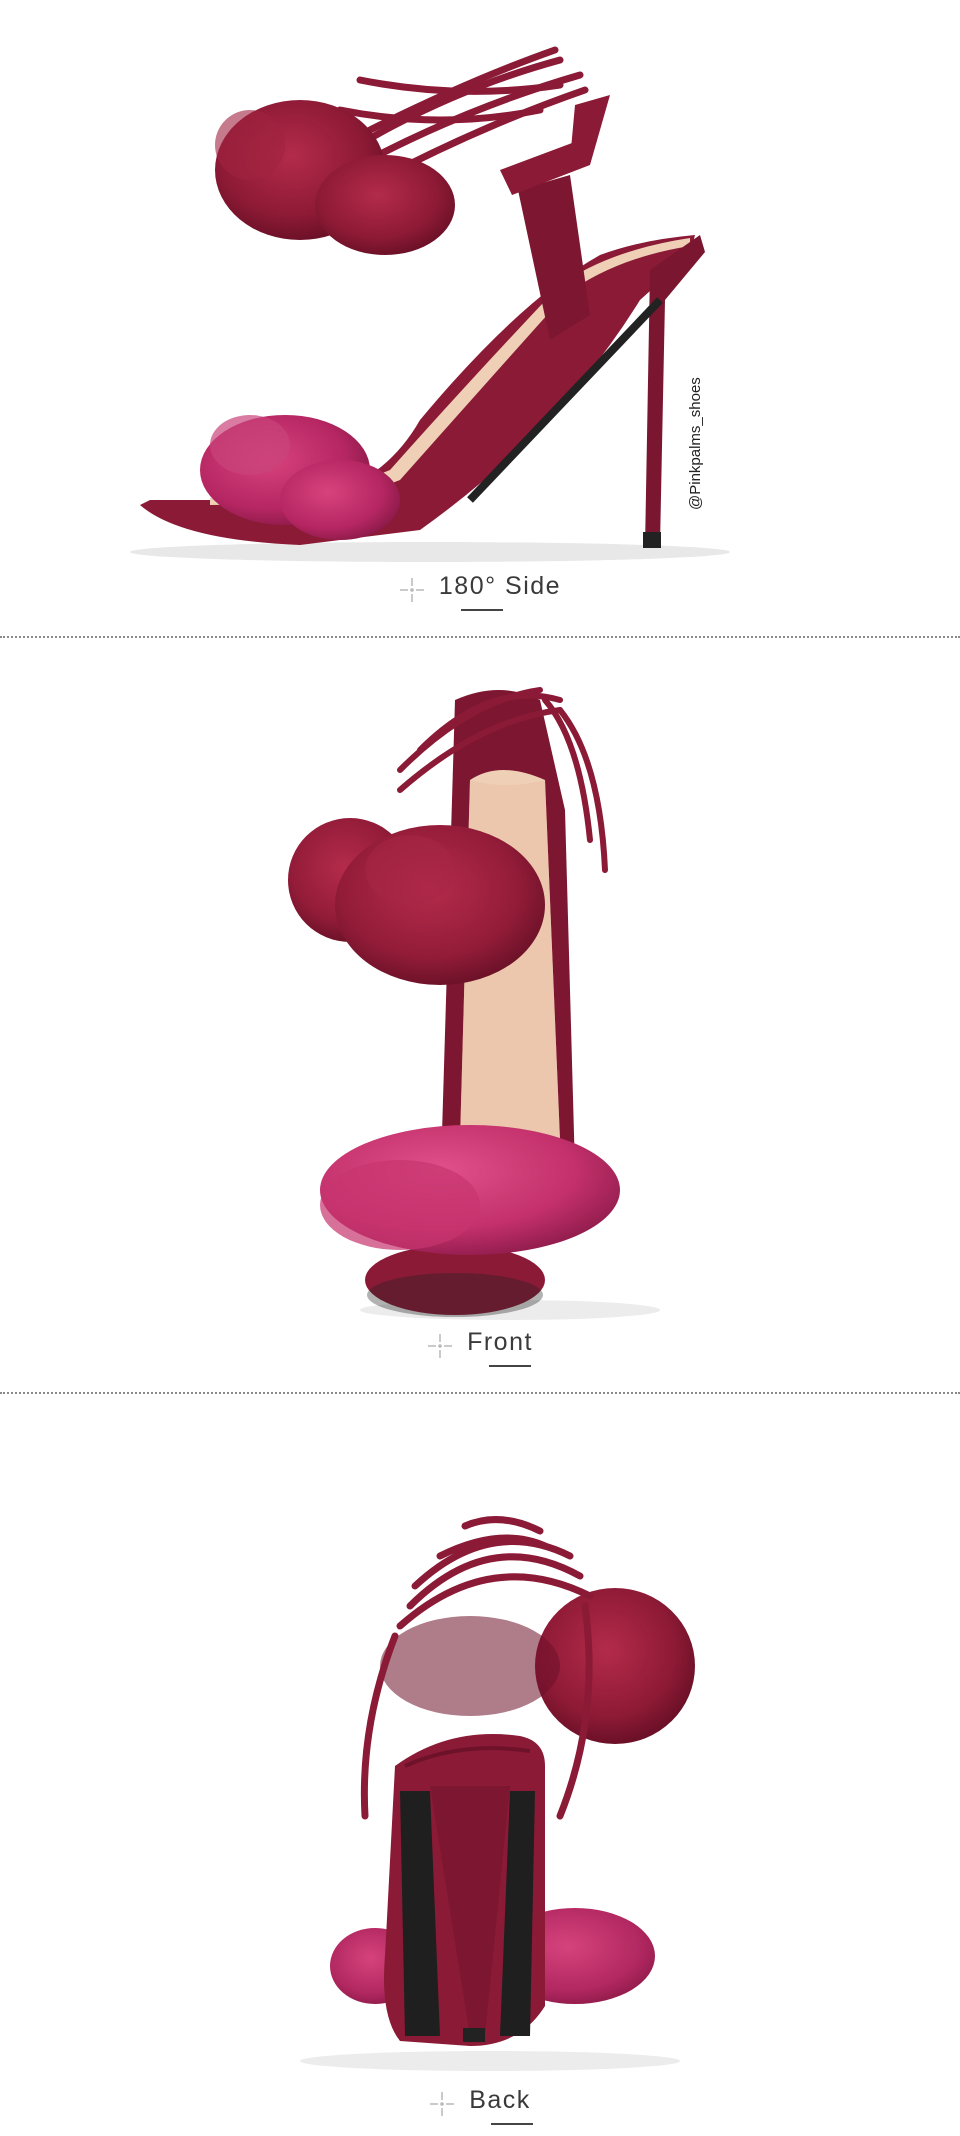 Image resolution: width=960 pixels, height=2136 pixels. Describe the element at coordinates (501, 2105) in the screenshot. I see `view-label-back: Back` at that location.